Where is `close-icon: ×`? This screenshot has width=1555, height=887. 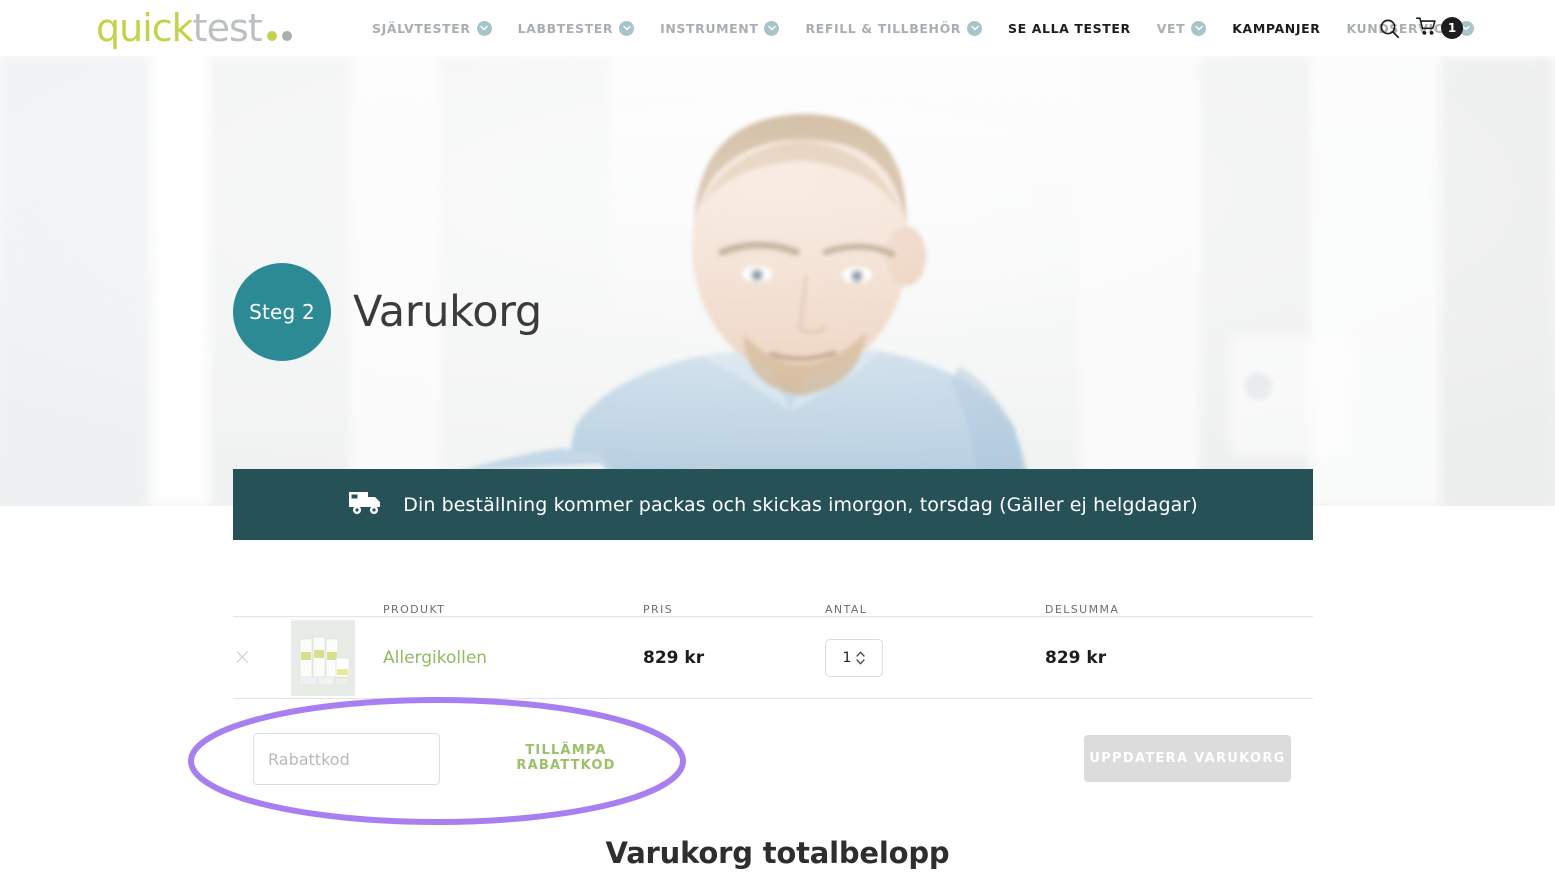
close-icon: × is located at coordinates (242, 657).